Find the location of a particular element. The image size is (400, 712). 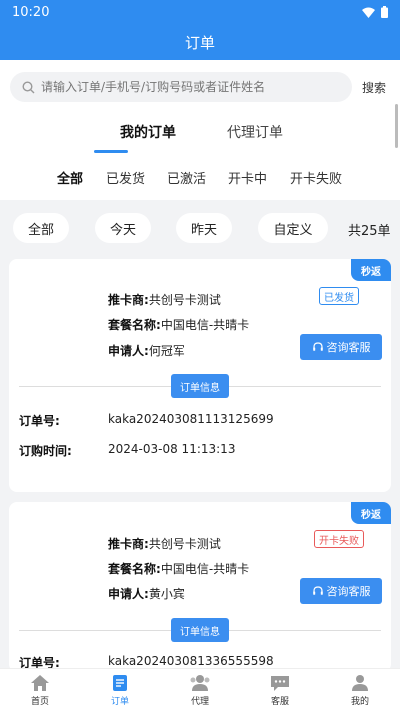

status-bar: 10:20 is located at coordinates (200, 12).